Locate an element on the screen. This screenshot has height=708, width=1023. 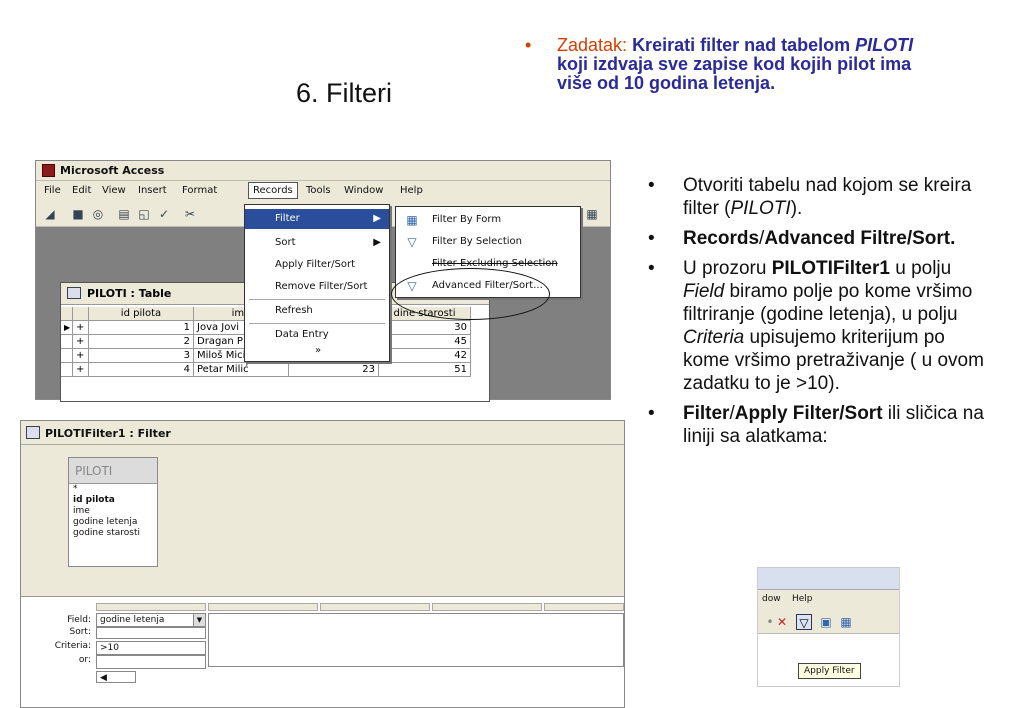
filter-window-title: PILOTIFilter1 : Filter is located at coordinates (108, 433).